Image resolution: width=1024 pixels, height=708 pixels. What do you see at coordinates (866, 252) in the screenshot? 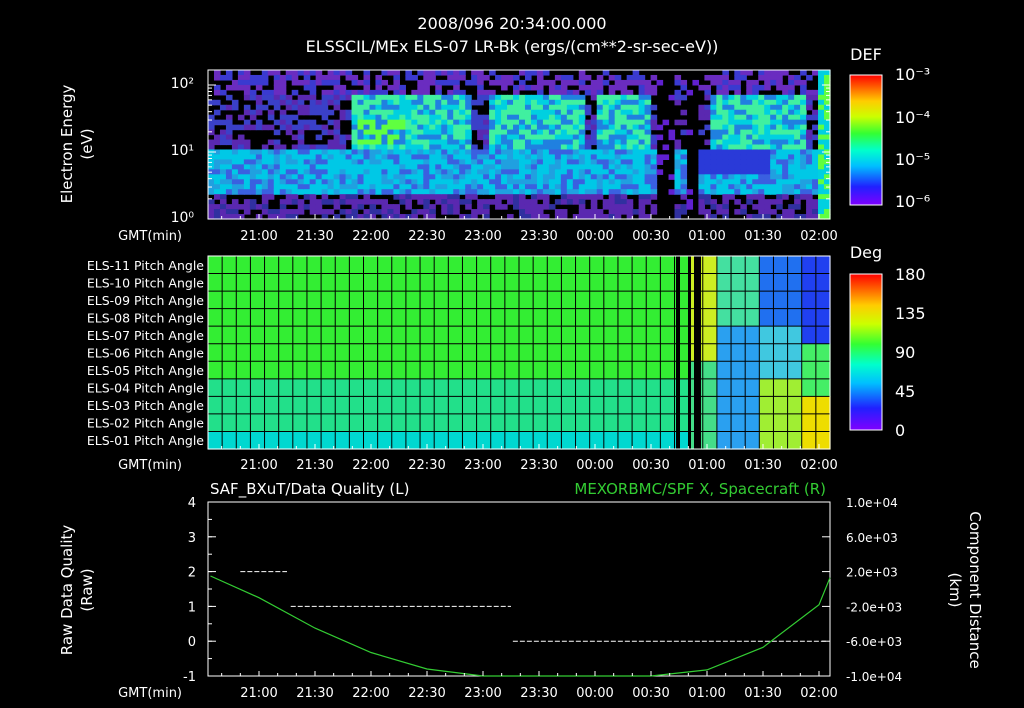
I see `deg-colorbar-title: Deg` at bounding box center [866, 252].